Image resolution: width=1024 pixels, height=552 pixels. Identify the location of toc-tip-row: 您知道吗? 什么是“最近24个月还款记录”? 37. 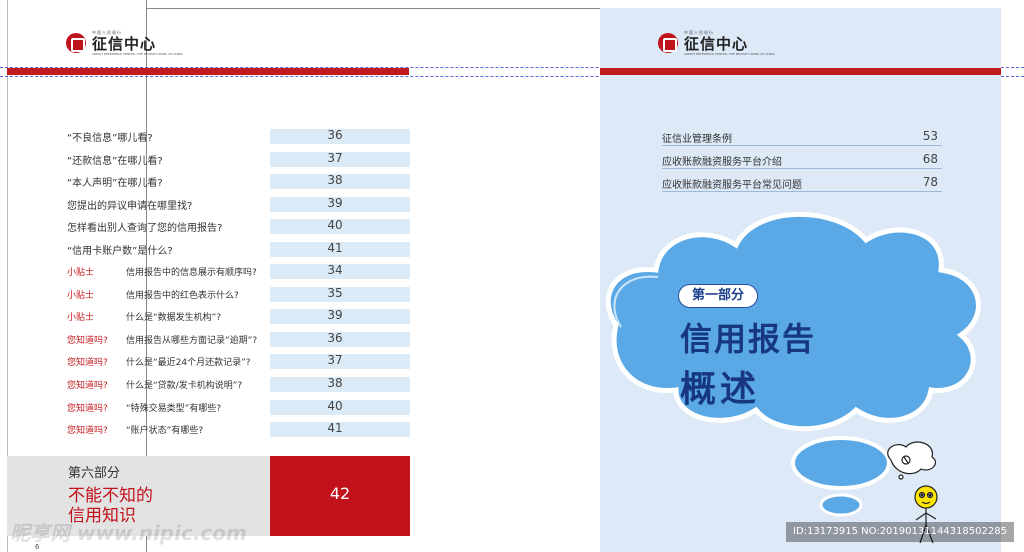
(210, 361).